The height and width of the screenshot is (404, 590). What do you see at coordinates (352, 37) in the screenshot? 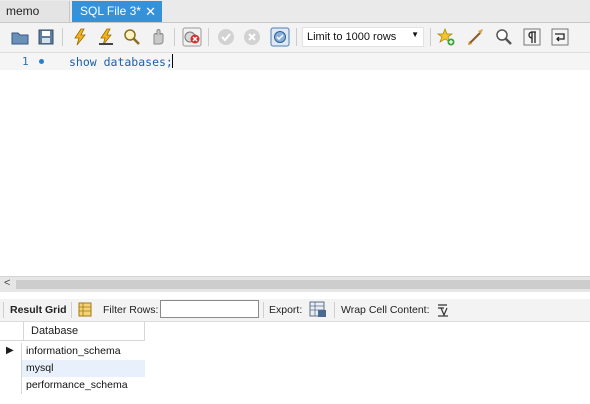
I see `limit-rows-value: Limit to 1000 rows` at bounding box center [352, 37].